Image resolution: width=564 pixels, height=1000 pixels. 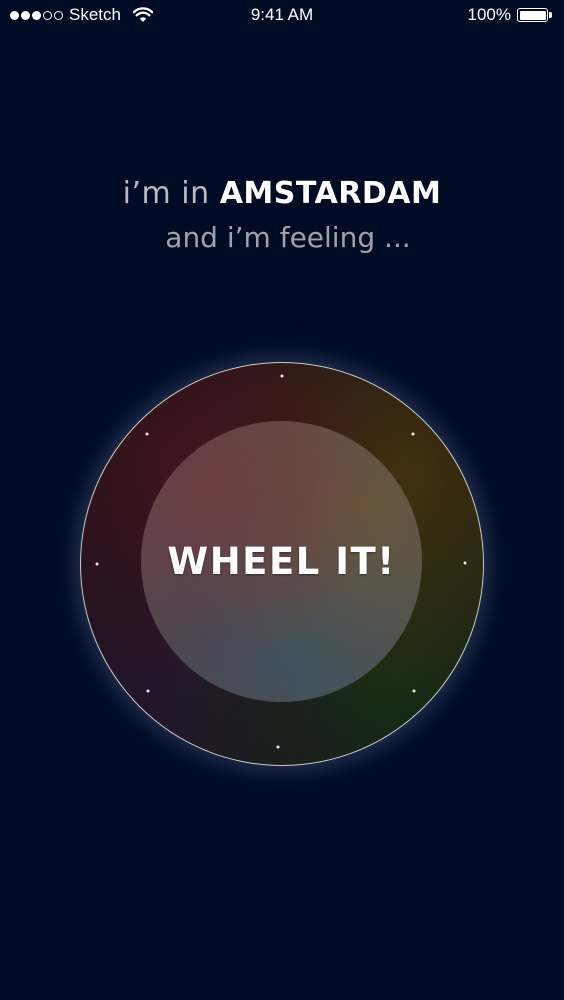 I want to click on city-name: AMSTARDAM, so click(x=331, y=193).